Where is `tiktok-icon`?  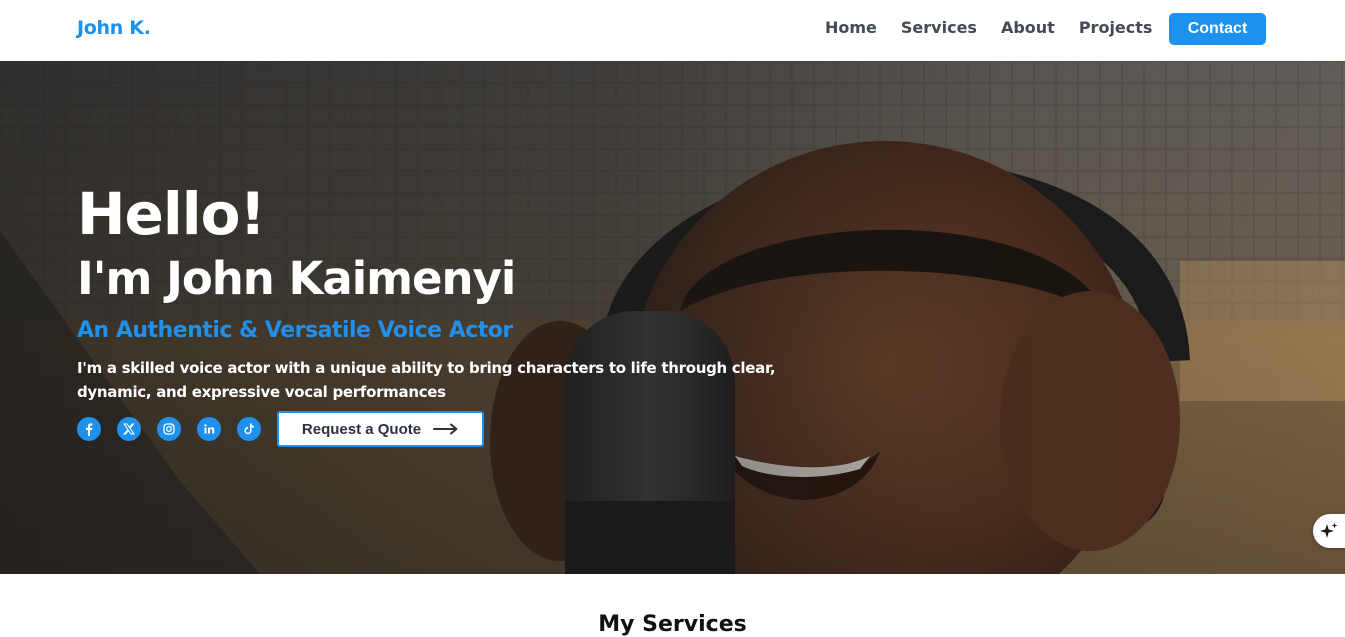
tiktok-icon is located at coordinates (249, 429).